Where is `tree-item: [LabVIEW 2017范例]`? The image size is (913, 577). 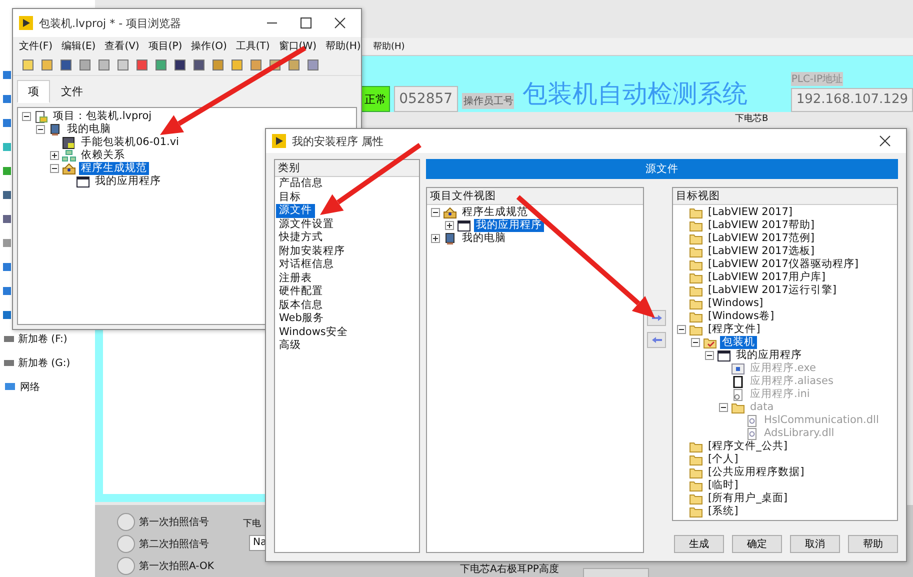
tree-item: [LabVIEW 2017范例] is located at coordinates (761, 238).